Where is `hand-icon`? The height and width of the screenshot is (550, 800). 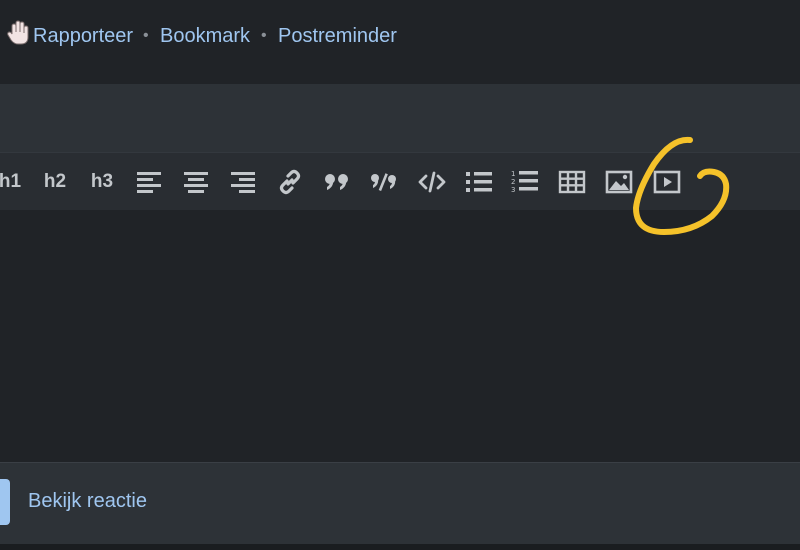 hand-icon is located at coordinates (18, 33).